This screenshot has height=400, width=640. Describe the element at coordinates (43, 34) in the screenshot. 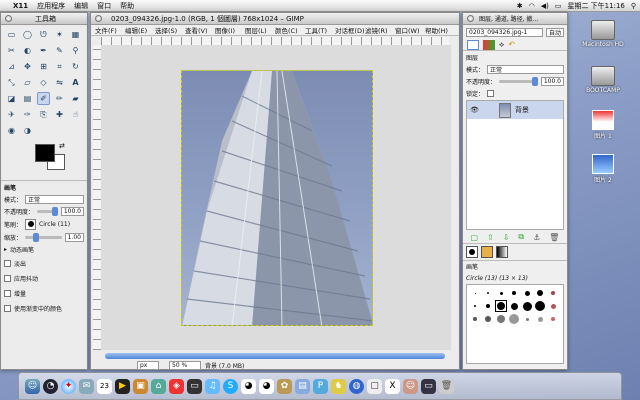

I see `free-select-icon: ᘎ` at that location.